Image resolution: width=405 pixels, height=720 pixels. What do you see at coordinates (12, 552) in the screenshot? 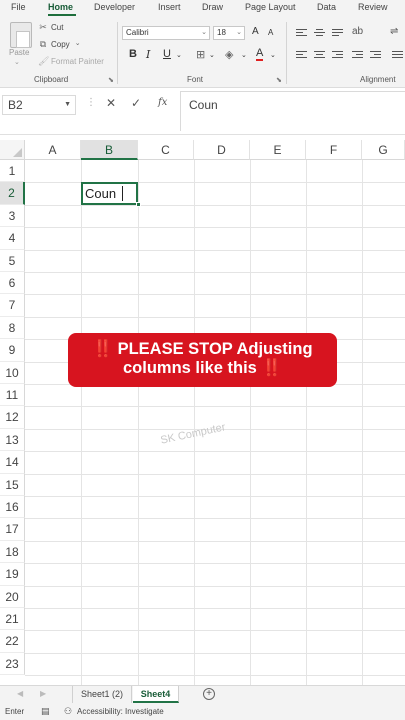
I see `row-header-18: 18` at bounding box center [12, 552].